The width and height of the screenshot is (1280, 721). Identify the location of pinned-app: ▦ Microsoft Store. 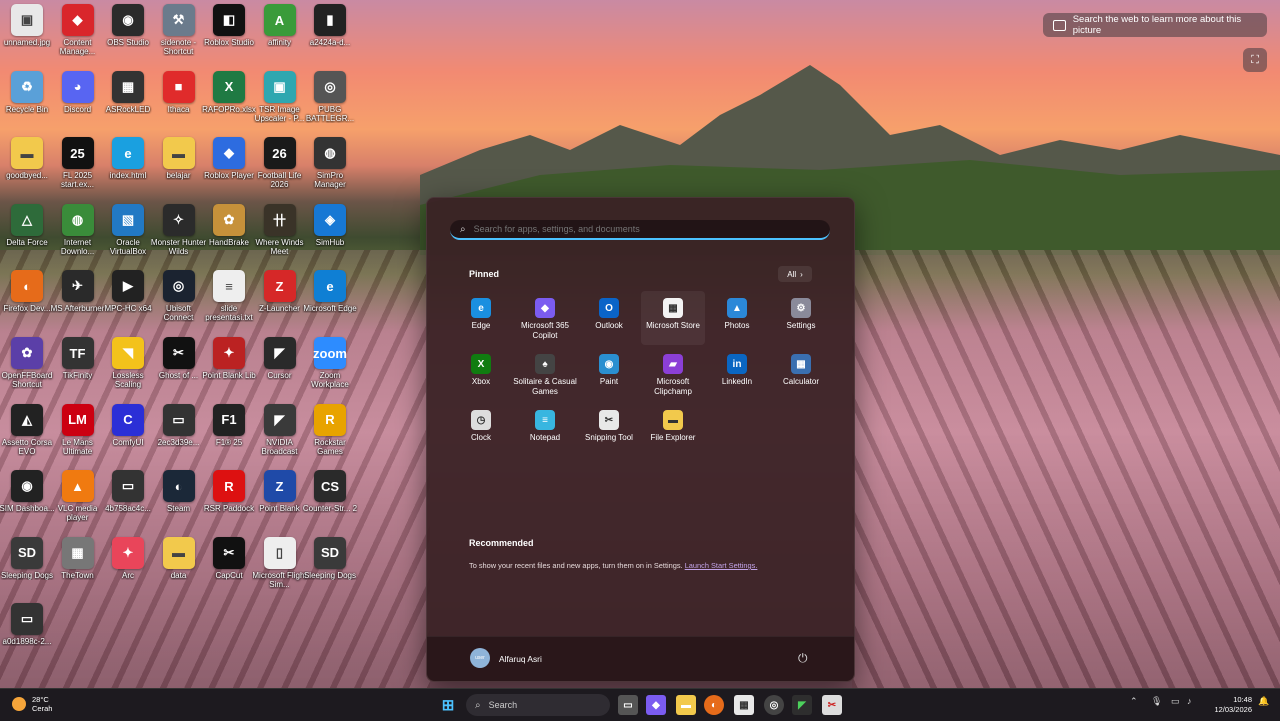
(673, 318).